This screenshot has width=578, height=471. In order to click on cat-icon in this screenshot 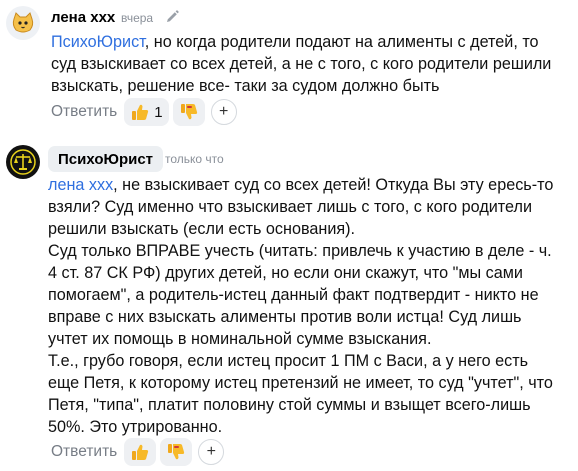, I will do `click(23, 22)`.